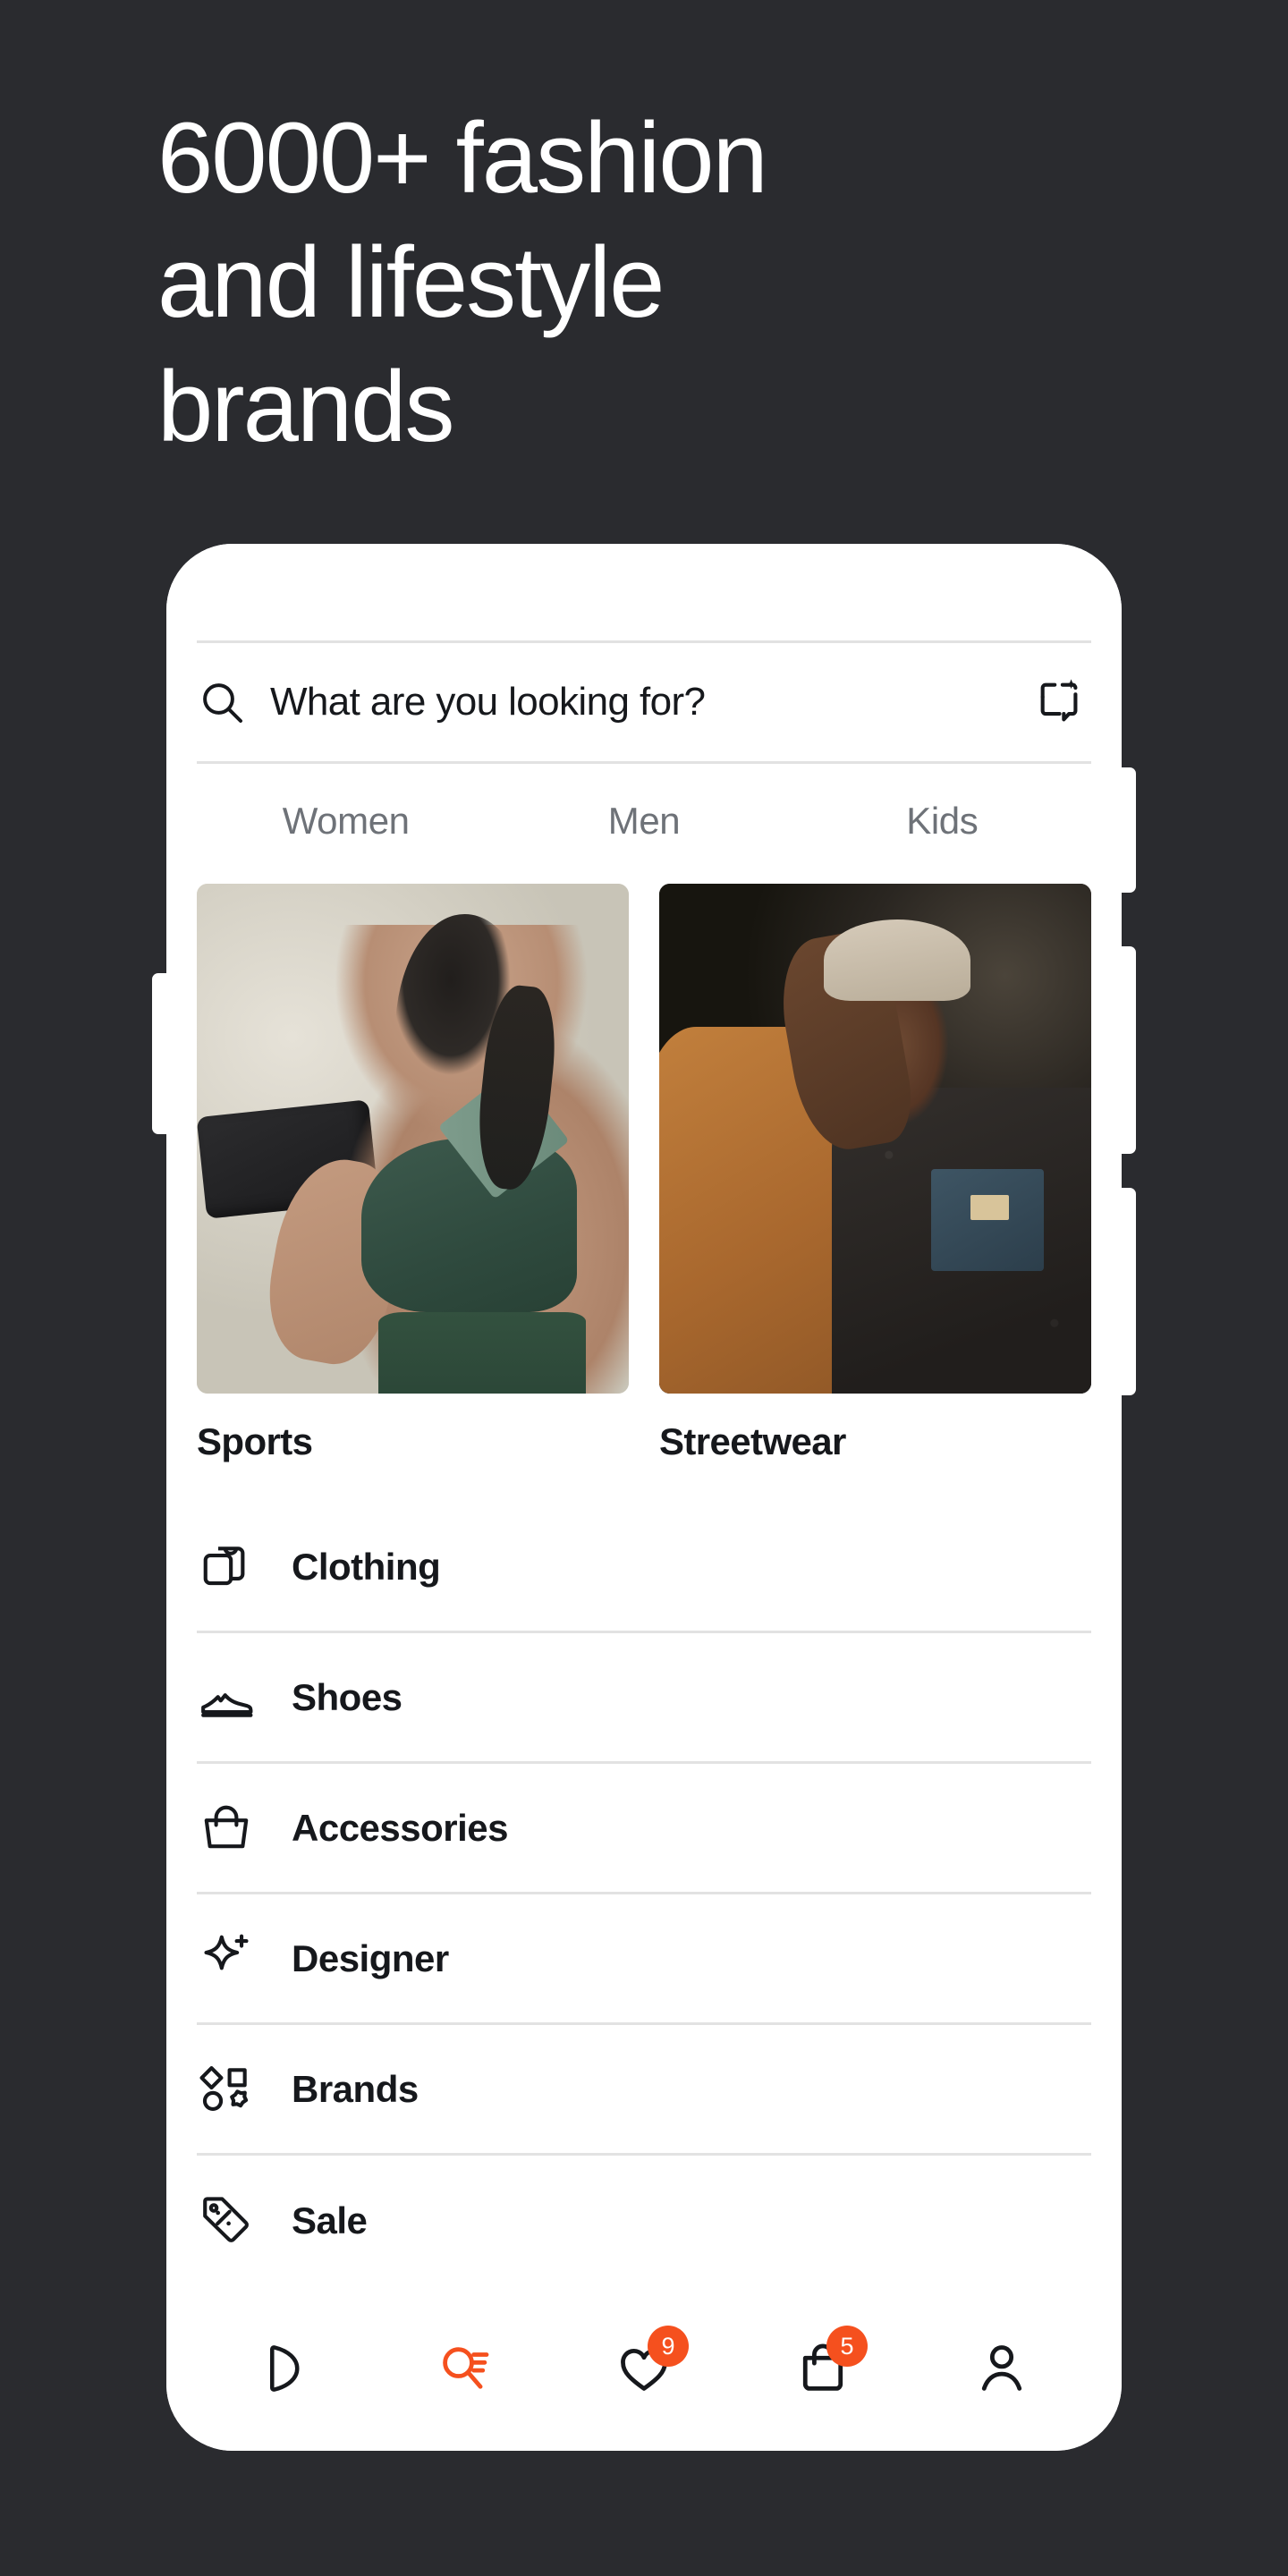  I want to click on nav-search, so click(465, 2368).